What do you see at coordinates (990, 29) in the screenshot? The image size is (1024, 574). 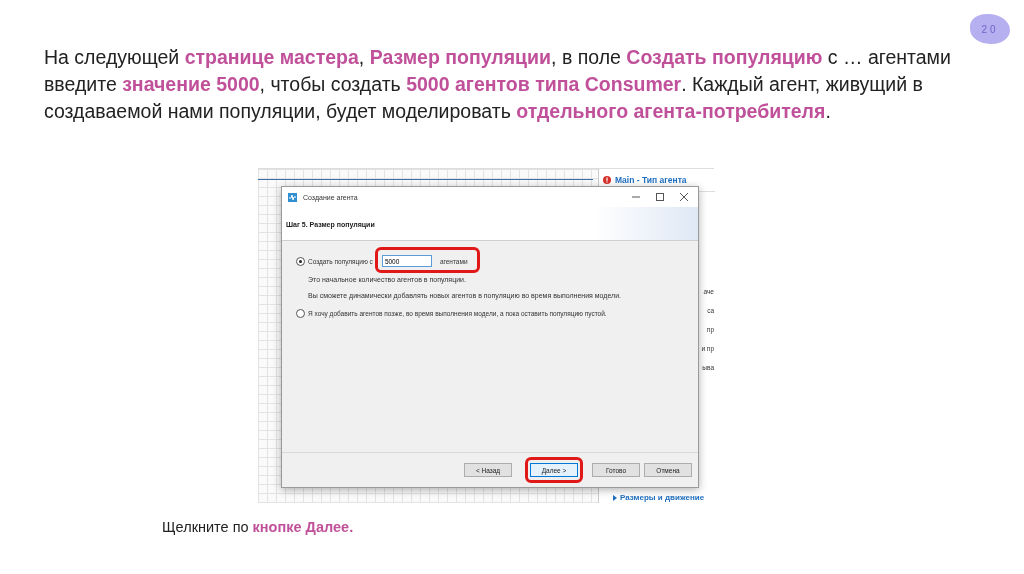 I see `slide-number: 20` at bounding box center [990, 29].